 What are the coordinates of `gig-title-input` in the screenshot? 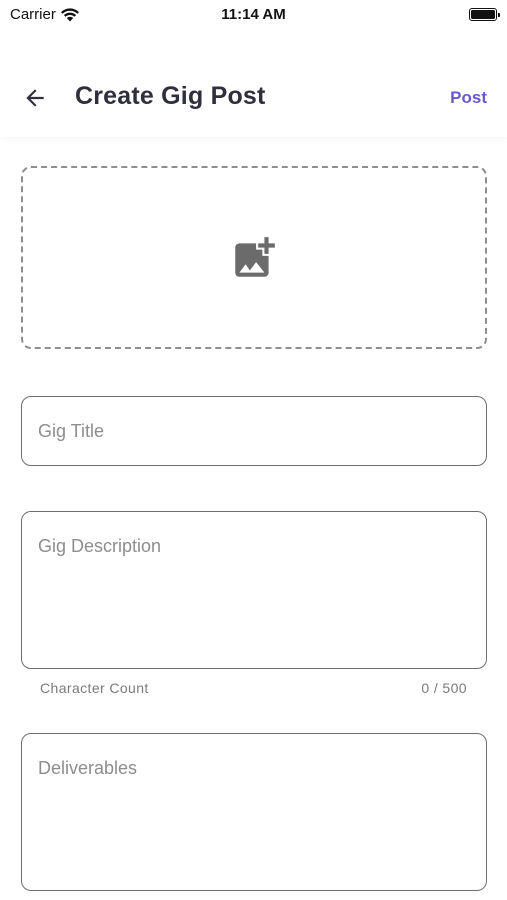 It's located at (254, 431).